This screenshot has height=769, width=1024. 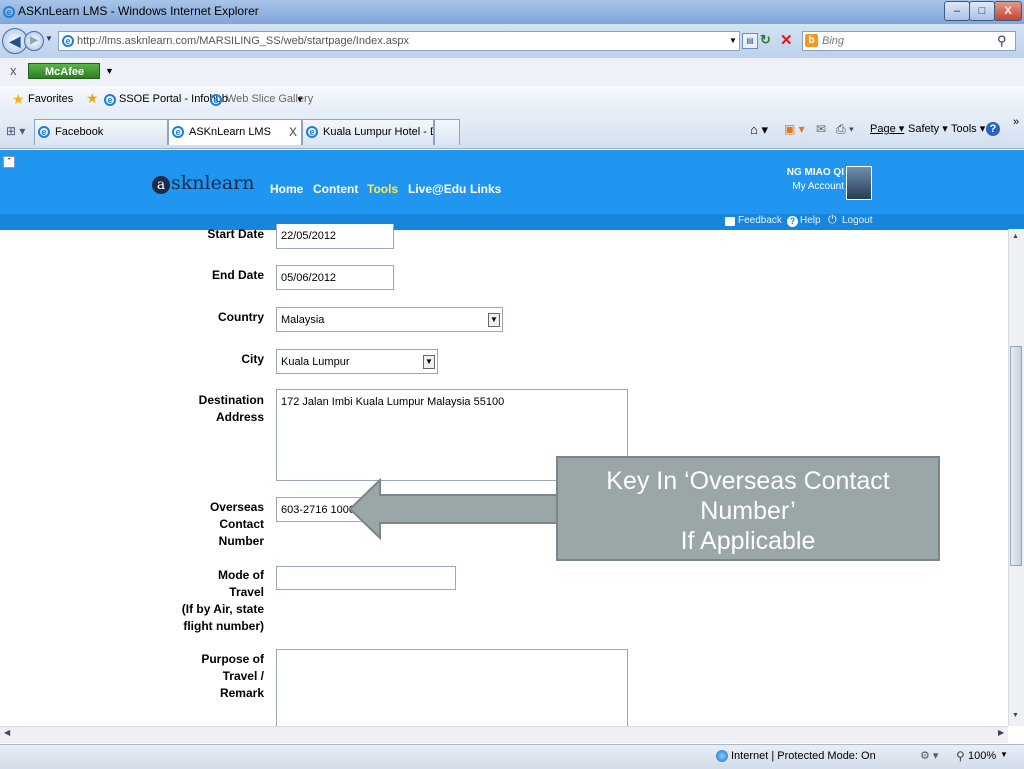 I want to click on user-info: NG MIAO QI My Account, so click(x=812, y=180).